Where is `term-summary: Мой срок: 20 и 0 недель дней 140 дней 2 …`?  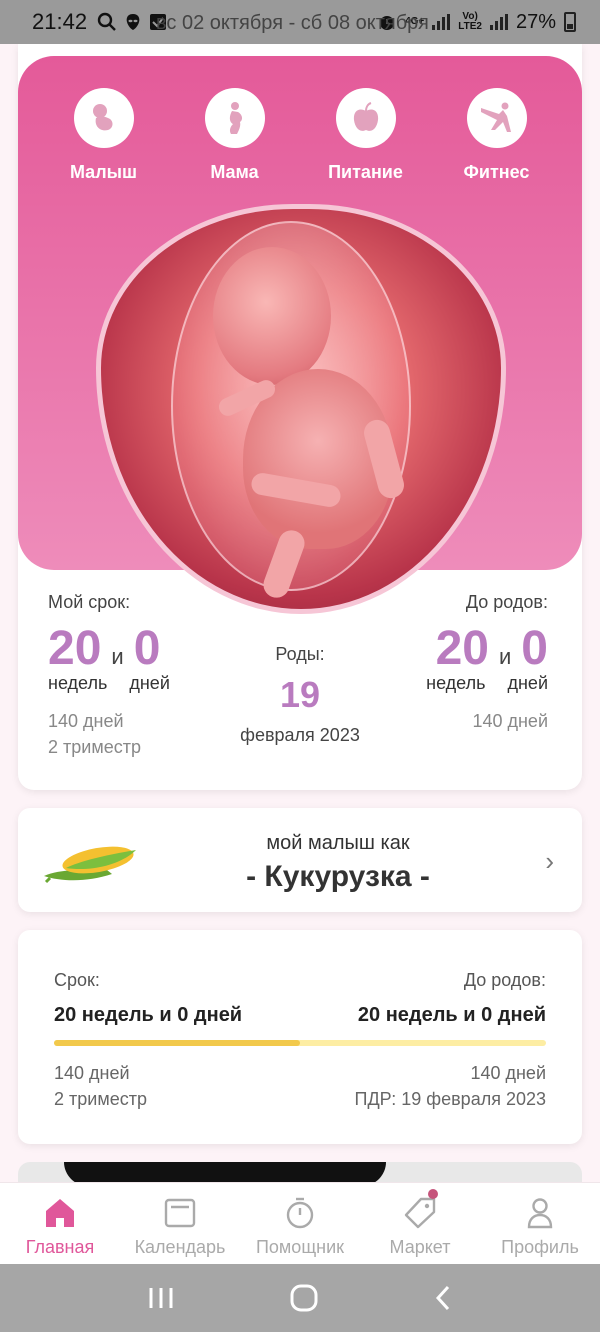 term-summary: Мой срок: 20 и 0 недель дней 140 дней 2 … is located at coordinates (300, 687).